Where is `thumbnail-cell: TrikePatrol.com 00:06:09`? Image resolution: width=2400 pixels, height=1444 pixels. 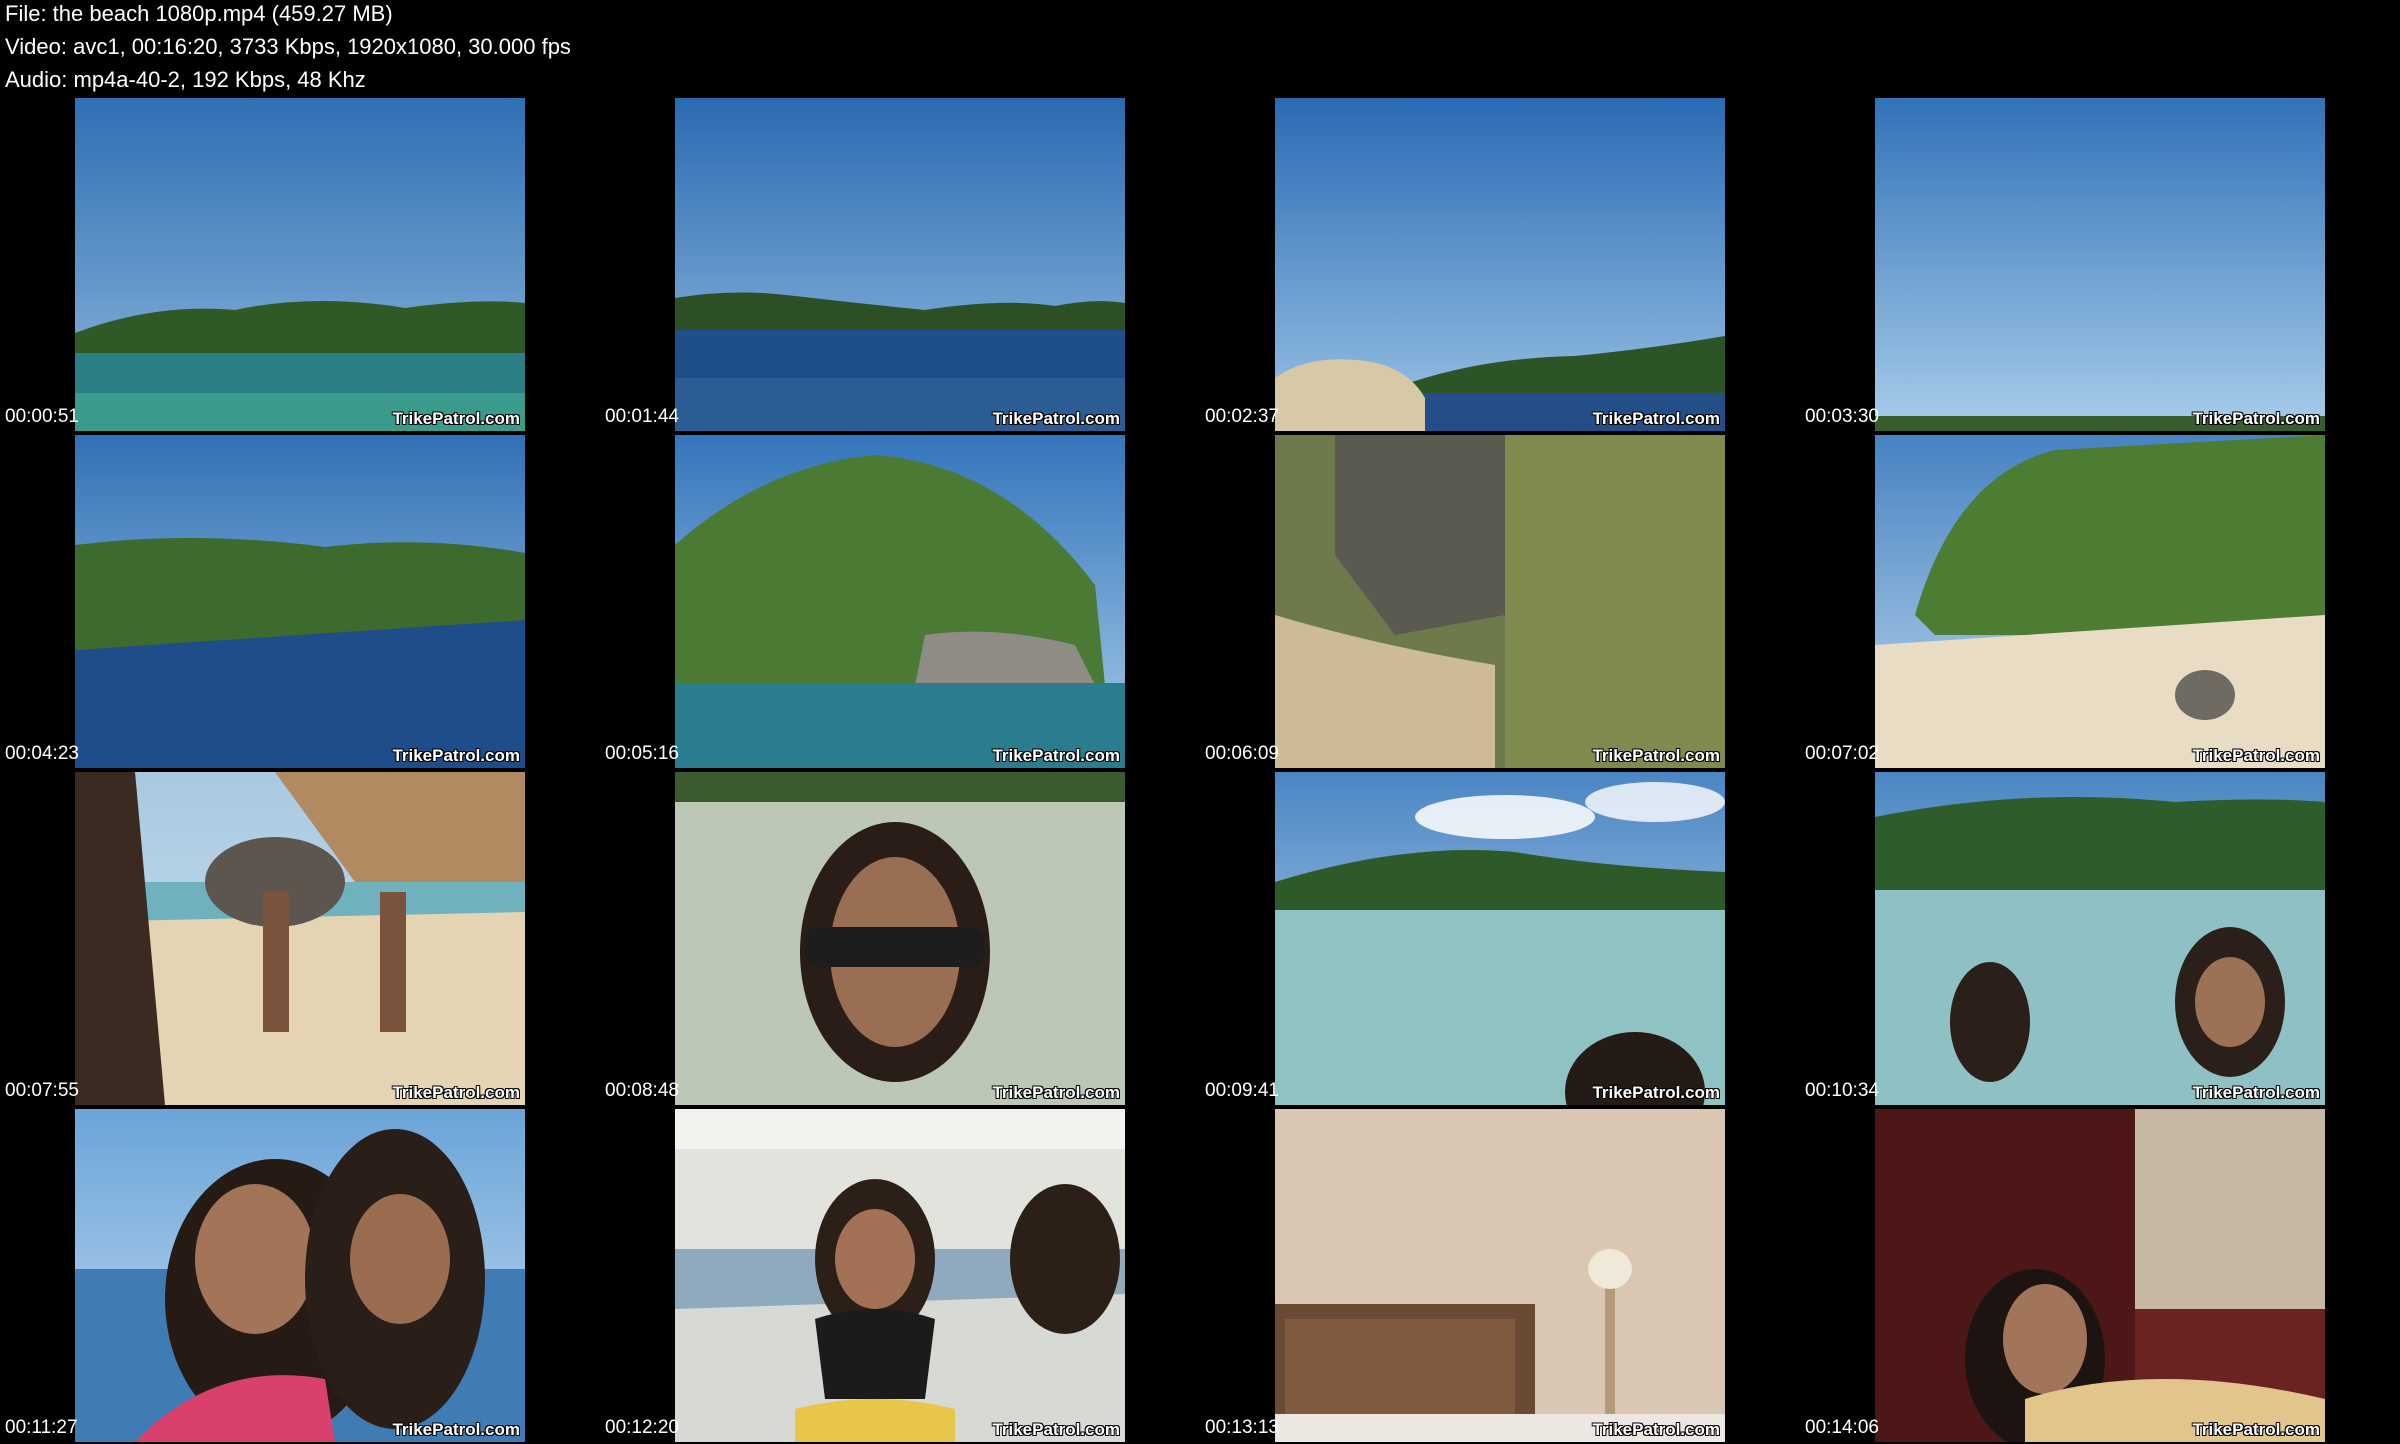
thumbnail-cell: TrikePatrol.com 00:06:09 is located at coordinates (1500, 603).